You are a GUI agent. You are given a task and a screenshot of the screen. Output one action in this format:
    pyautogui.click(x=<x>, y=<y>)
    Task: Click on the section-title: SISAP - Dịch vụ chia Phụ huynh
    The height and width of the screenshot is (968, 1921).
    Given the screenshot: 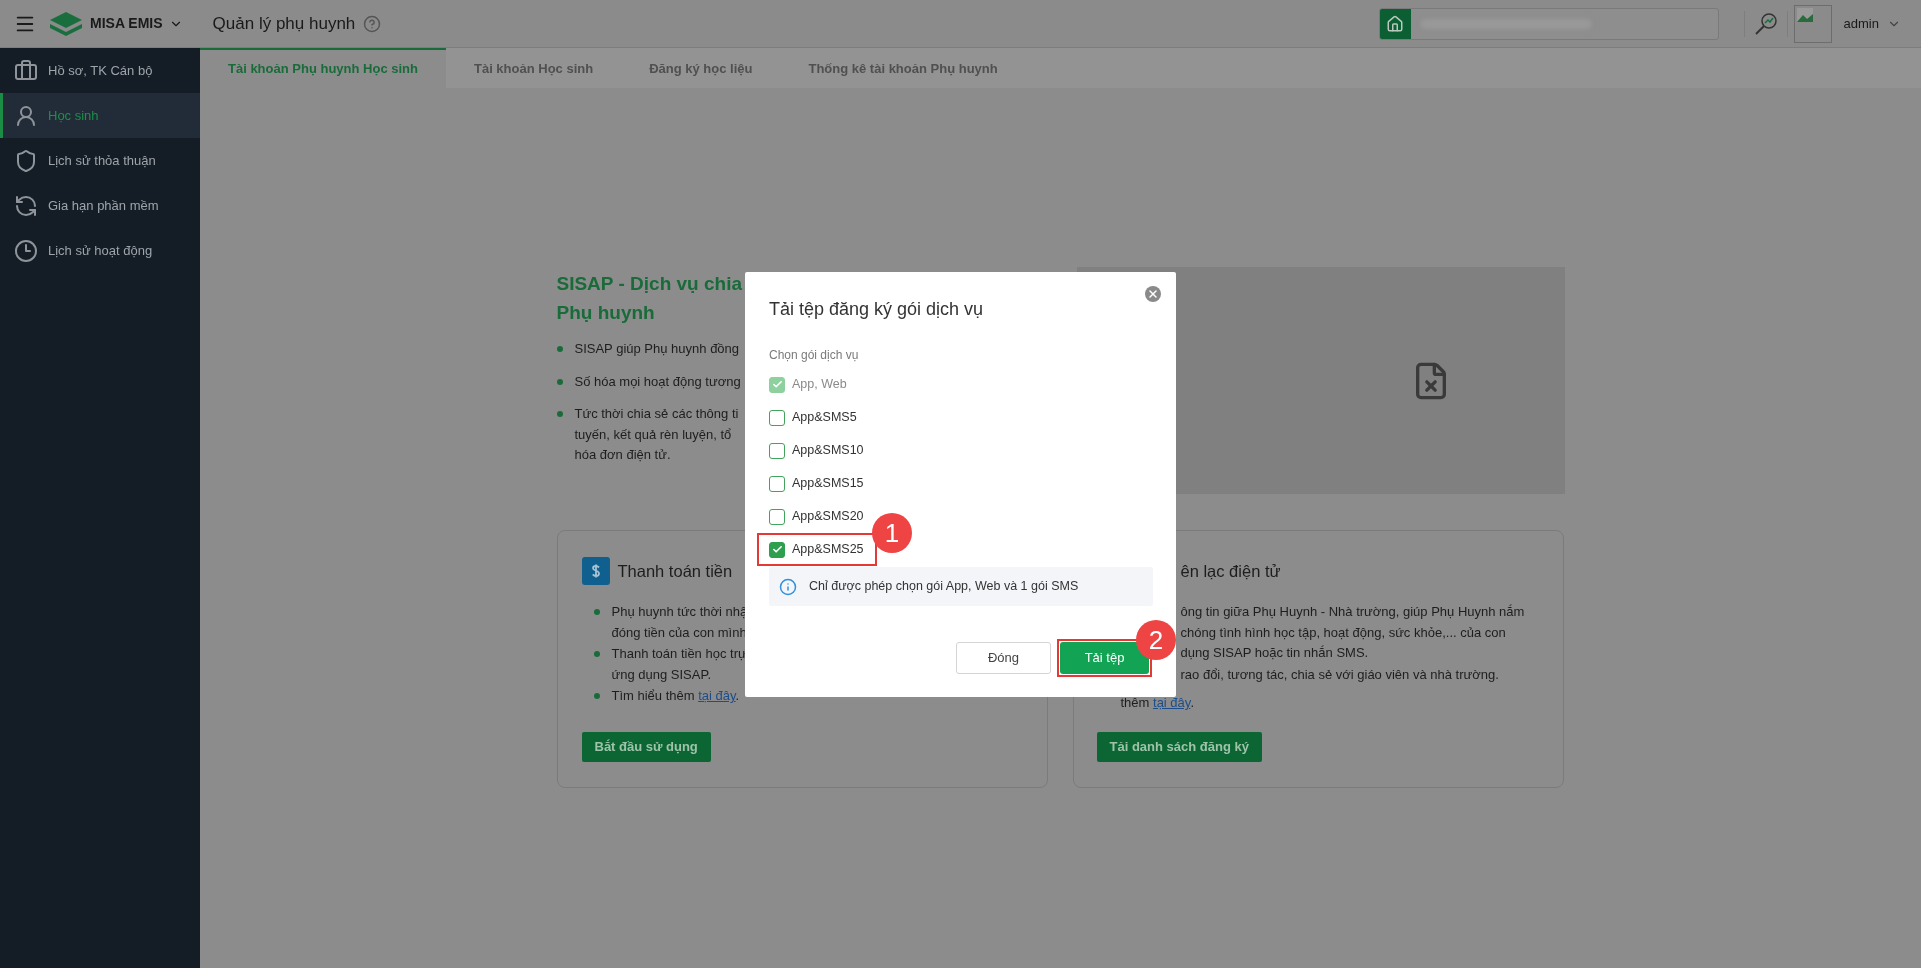 What is the action you would take?
    pyautogui.click(x=649, y=298)
    